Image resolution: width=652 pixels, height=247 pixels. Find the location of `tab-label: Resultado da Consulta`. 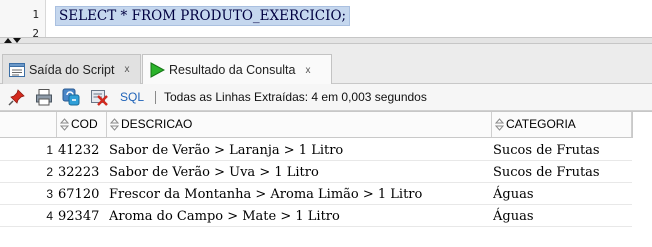

tab-label: Resultado da Consulta is located at coordinates (232, 70).